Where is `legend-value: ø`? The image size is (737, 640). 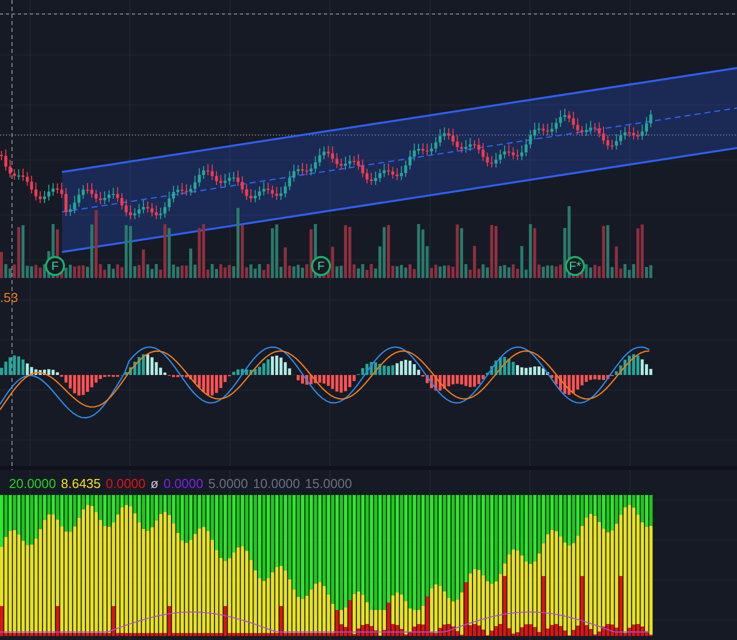 legend-value: ø is located at coordinates (154, 484).